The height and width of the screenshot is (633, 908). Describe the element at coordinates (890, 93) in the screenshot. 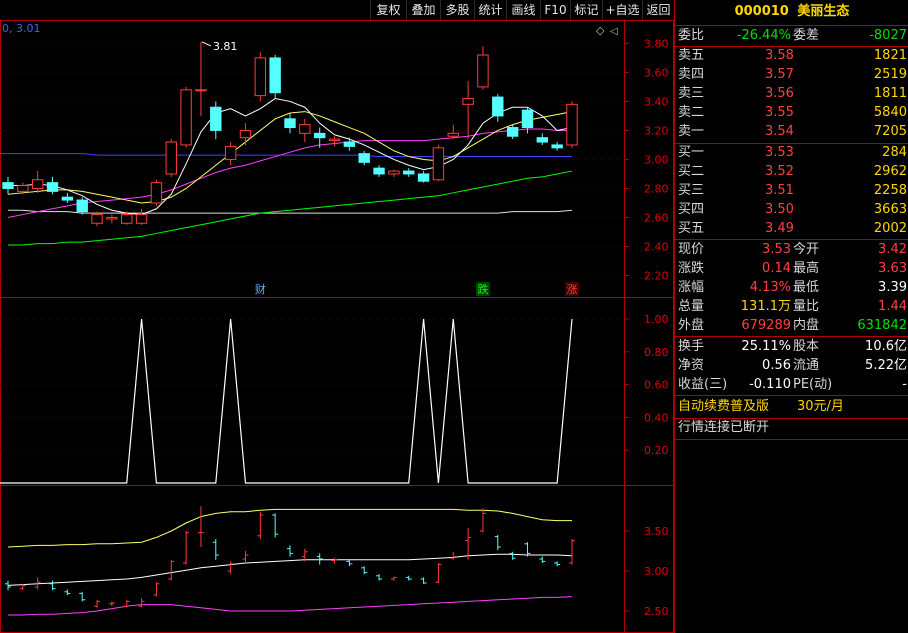

I see `level-volume: 1811` at that location.